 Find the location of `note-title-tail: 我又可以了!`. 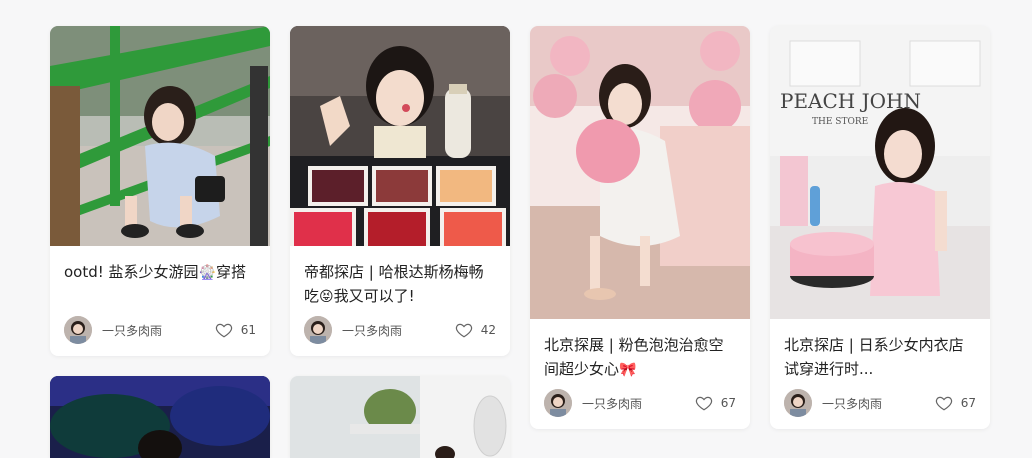

note-title-tail: 我又可以了! is located at coordinates (374, 296).